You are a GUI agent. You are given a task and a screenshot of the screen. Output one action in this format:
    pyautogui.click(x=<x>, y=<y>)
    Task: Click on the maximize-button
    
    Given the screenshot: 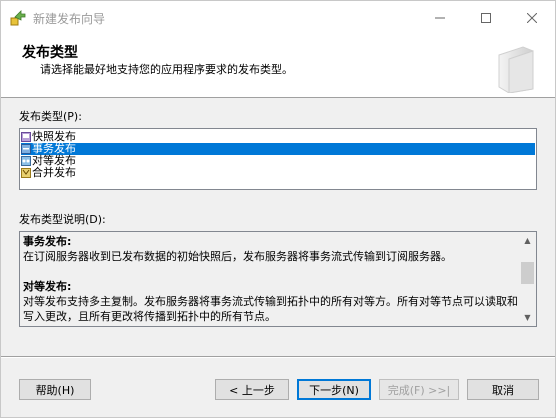 What is the action you would take?
    pyautogui.click(x=486, y=18)
    